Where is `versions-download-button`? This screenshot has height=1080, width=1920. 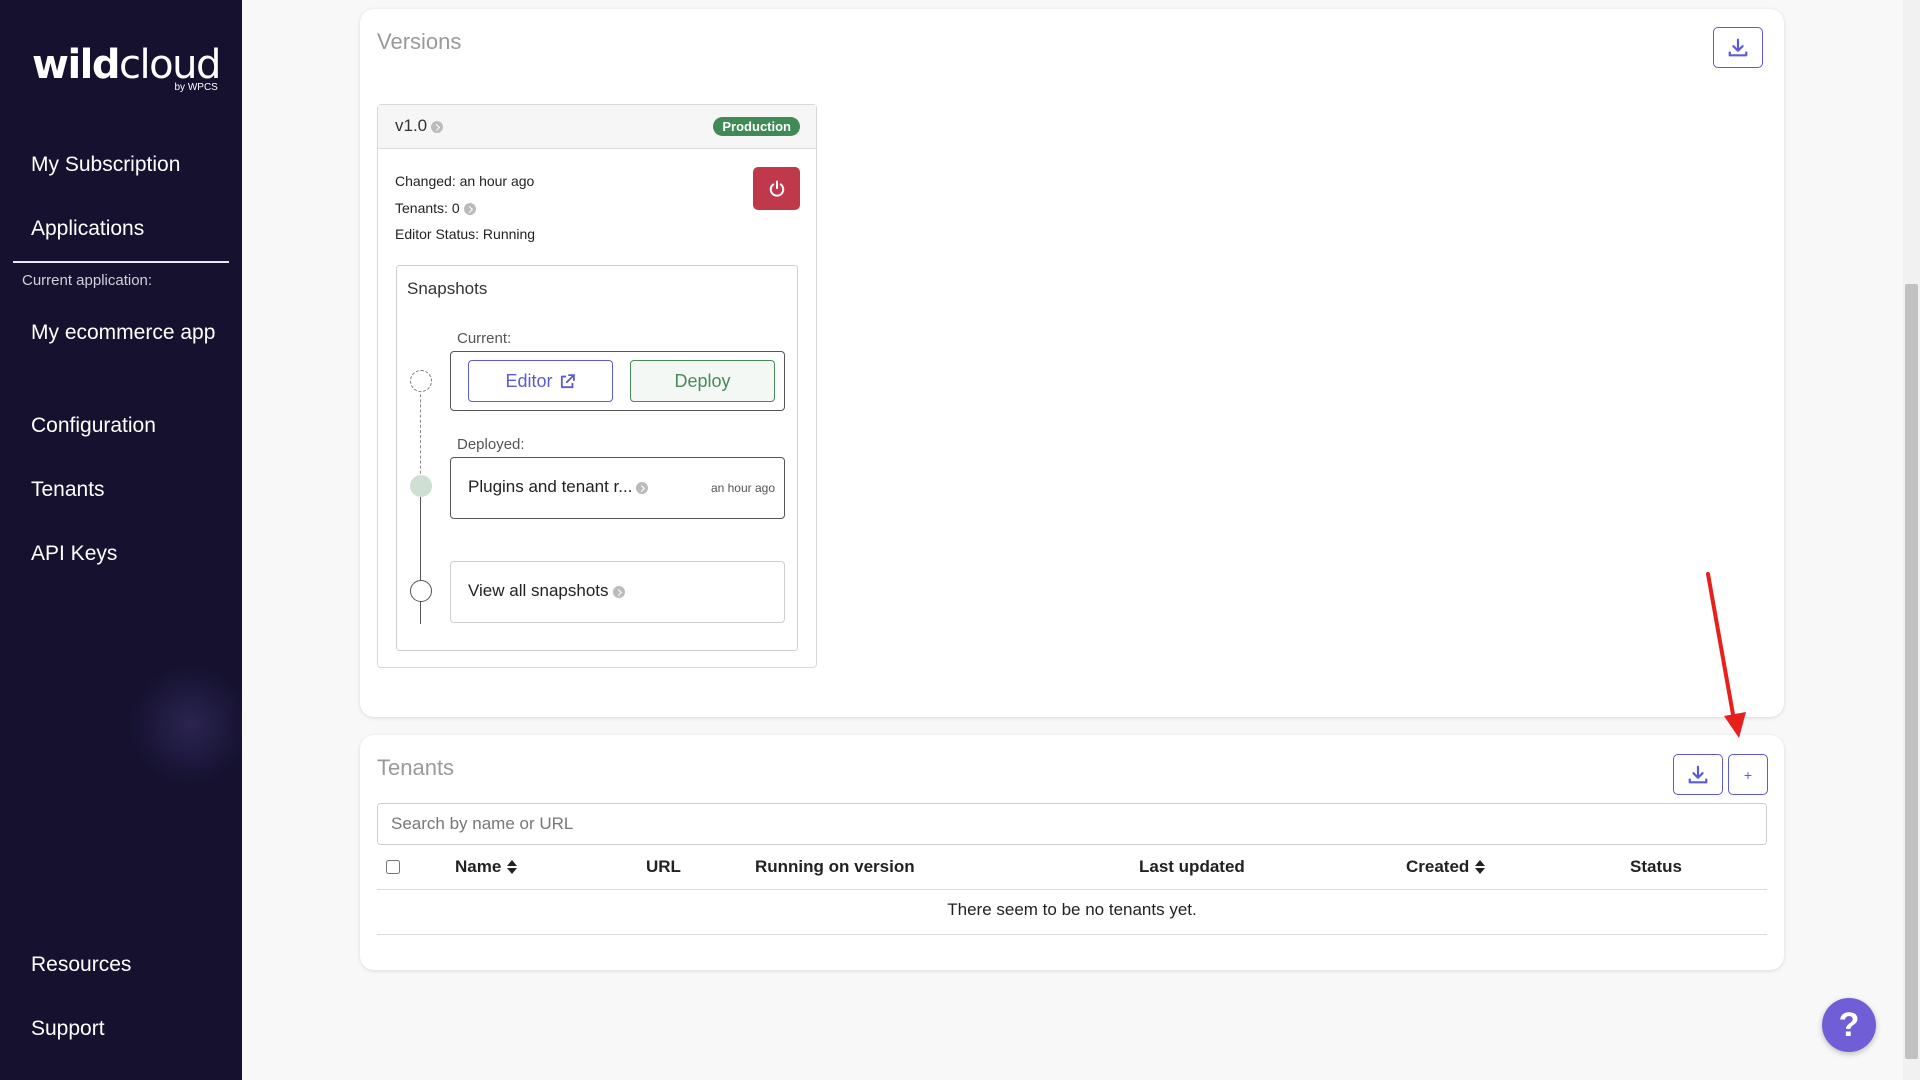
versions-download-button is located at coordinates (1738, 47).